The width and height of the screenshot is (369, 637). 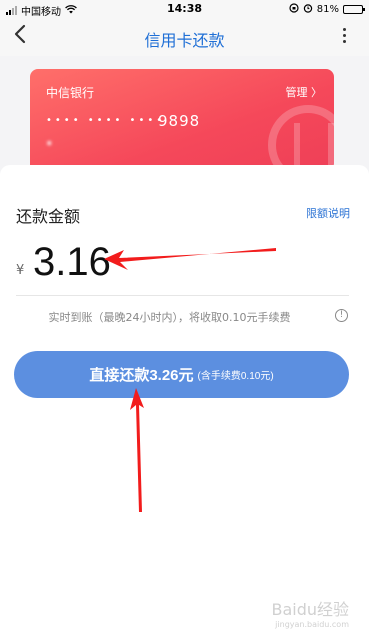 I want to click on amount-input: 3.16, so click(x=72, y=262).